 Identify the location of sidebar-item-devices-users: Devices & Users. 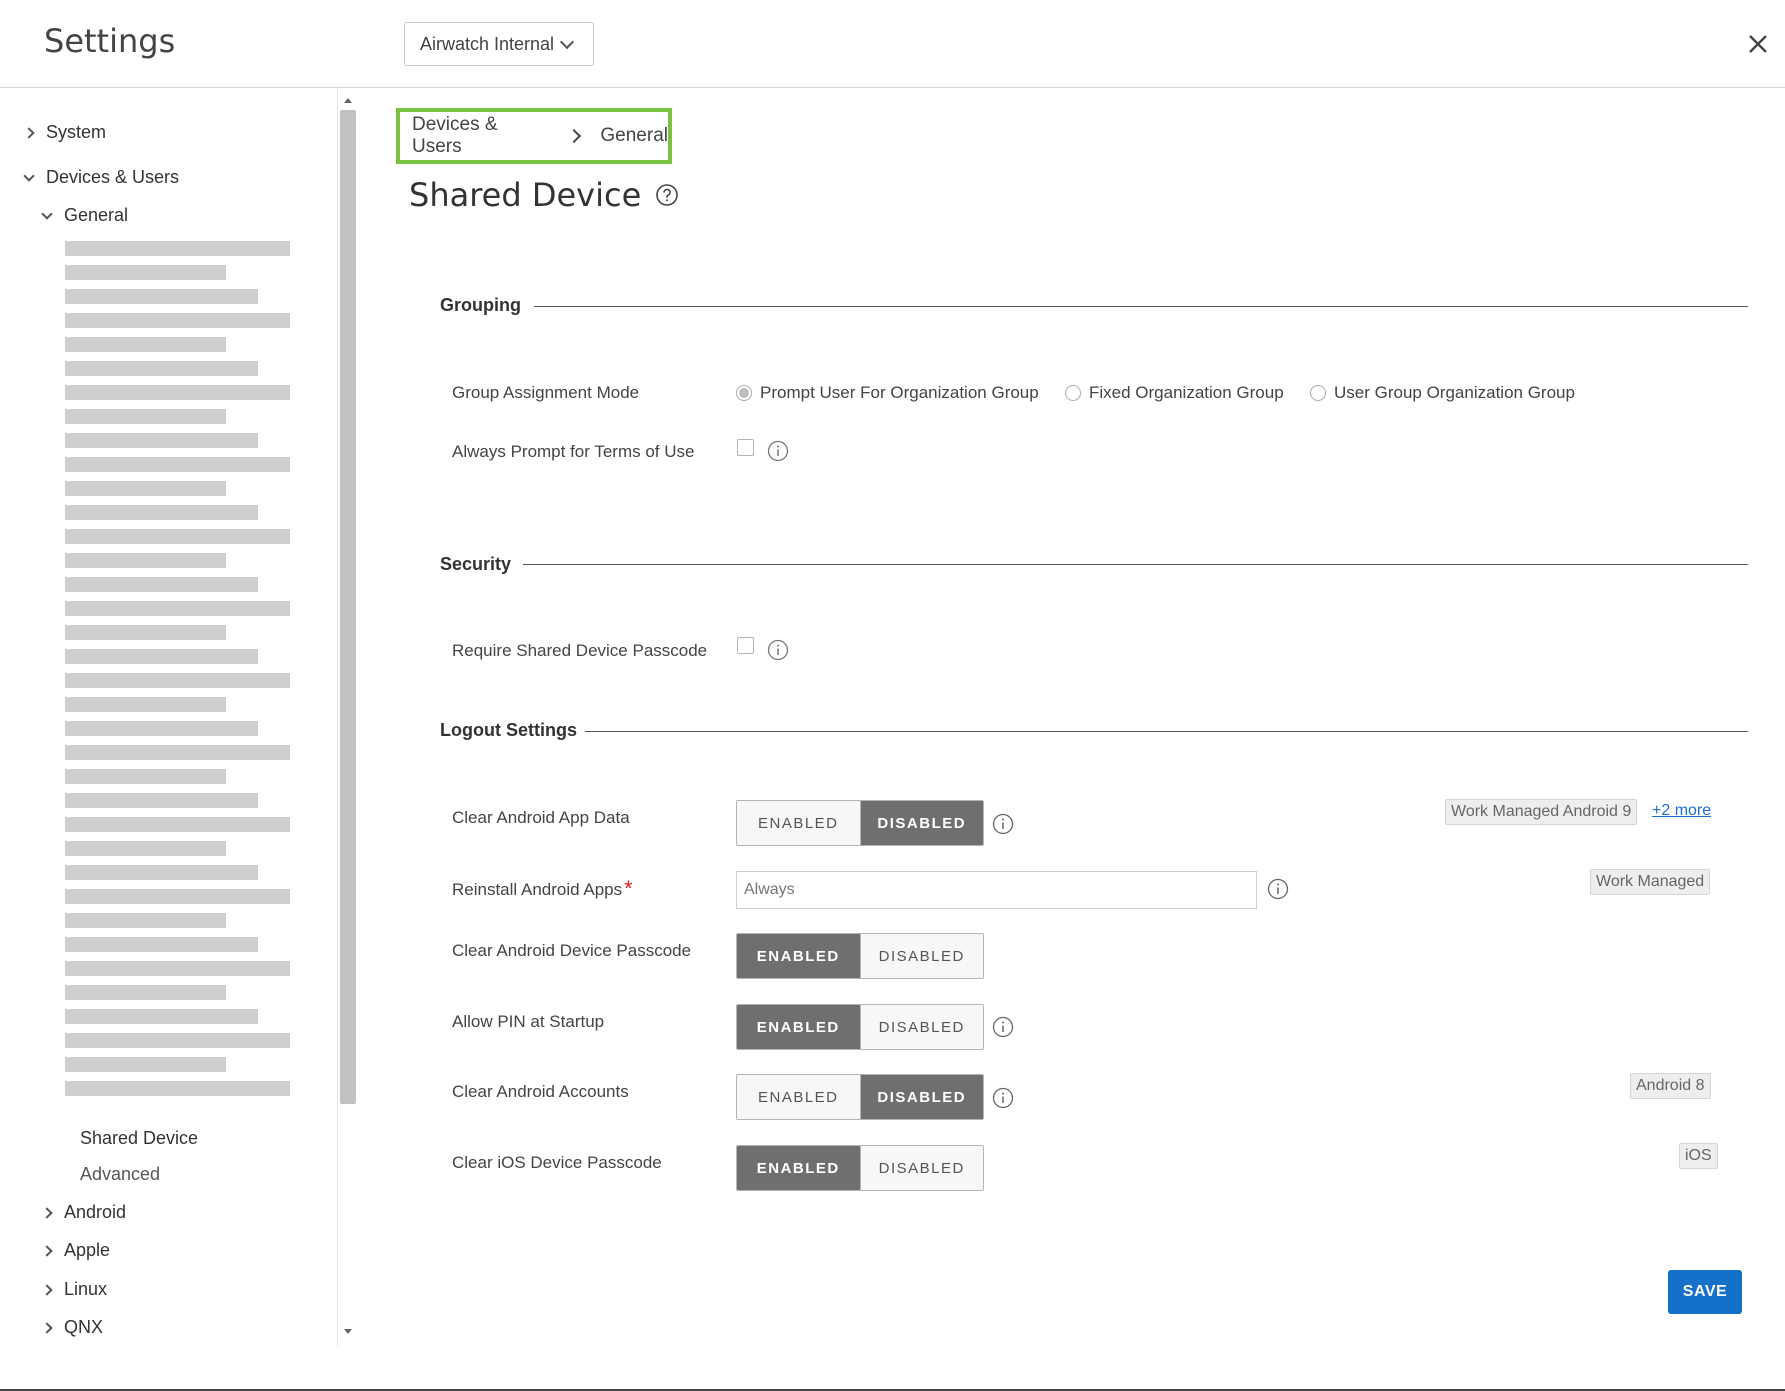
(99, 177).